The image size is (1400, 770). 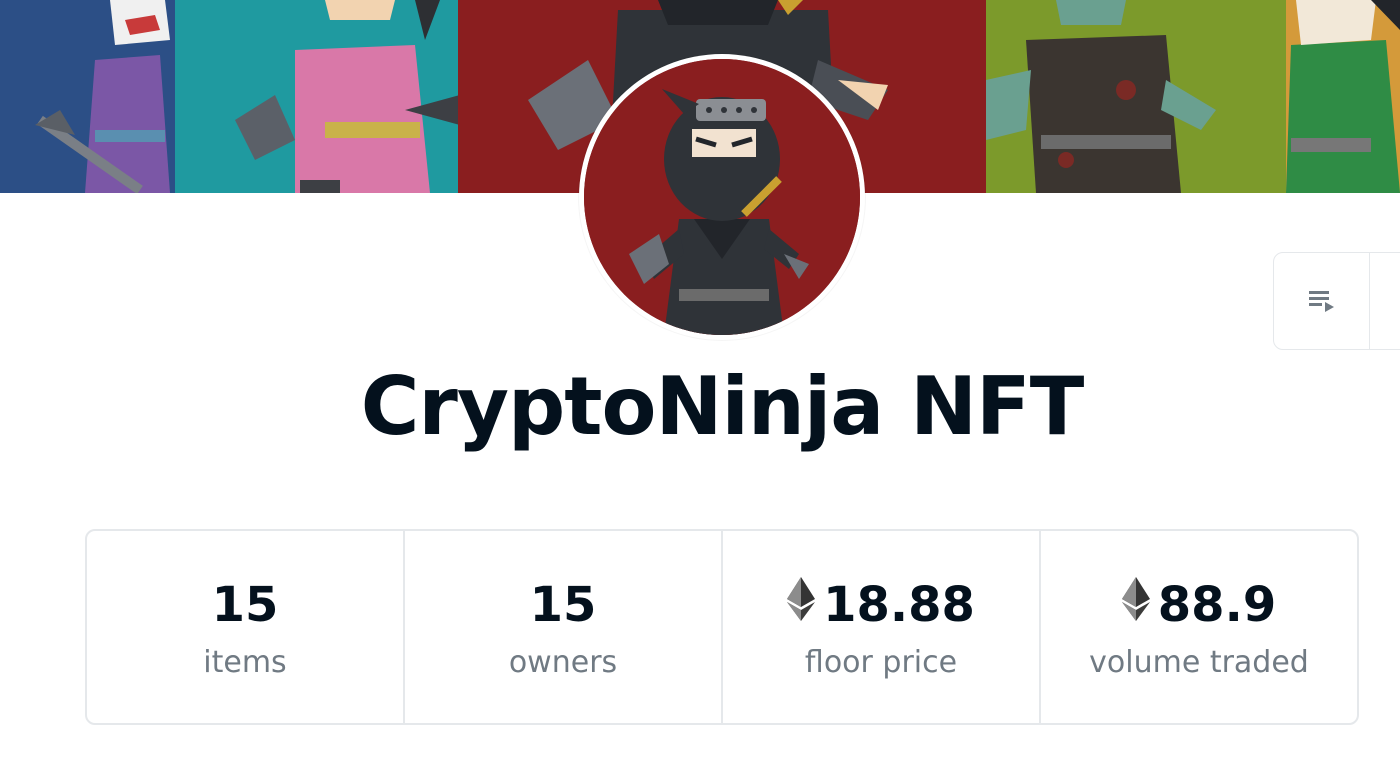 What do you see at coordinates (722, 406) in the screenshot?
I see `collection-title: CryptoNinja NFT` at bounding box center [722, 406].